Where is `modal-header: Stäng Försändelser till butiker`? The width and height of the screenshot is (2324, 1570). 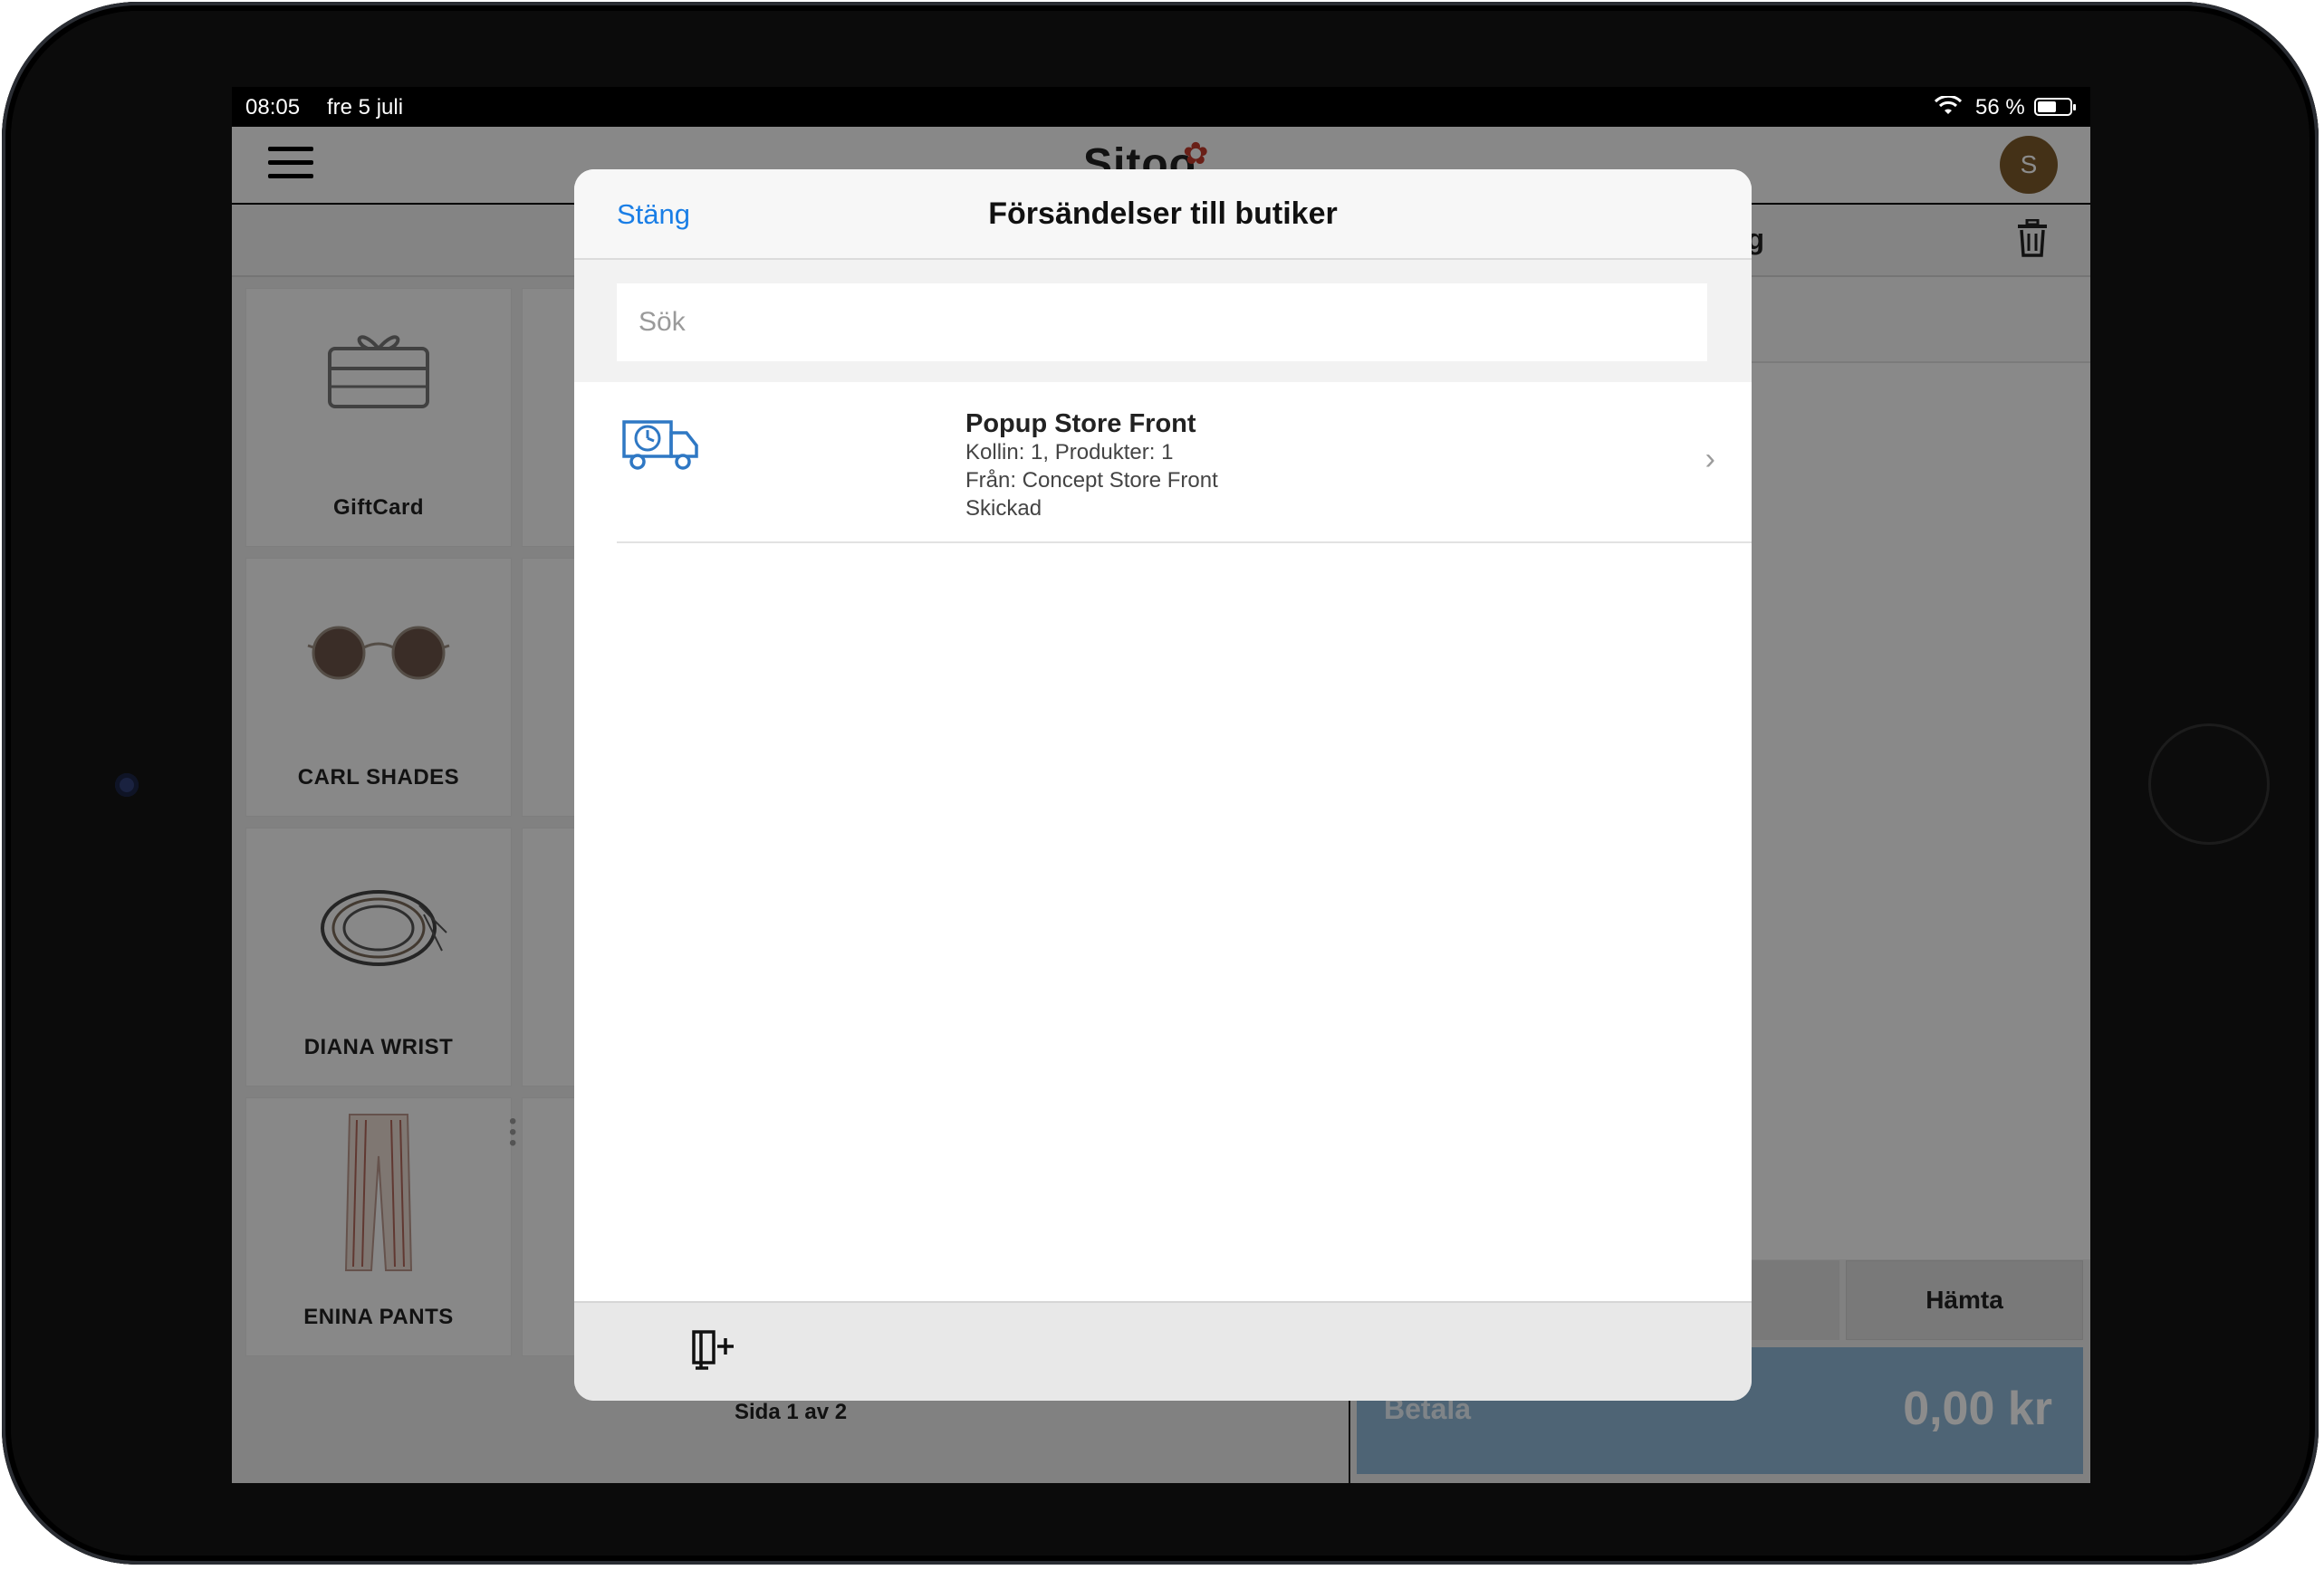 modal-header: Stäng Försändelser till butiker is located at coordinates (1163, 214).